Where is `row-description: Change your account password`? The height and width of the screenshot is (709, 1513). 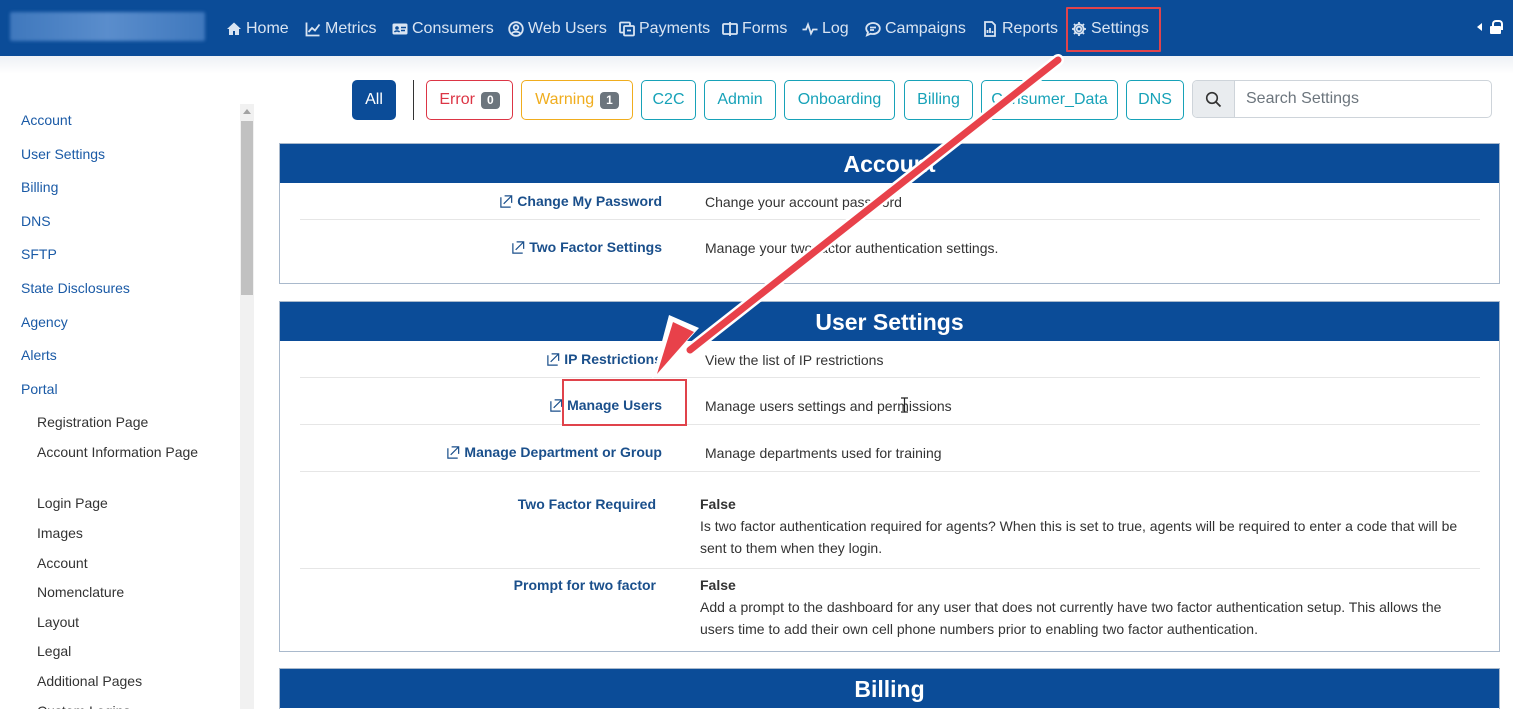
row-description: Change your account password is located at coordinates (803, 202).